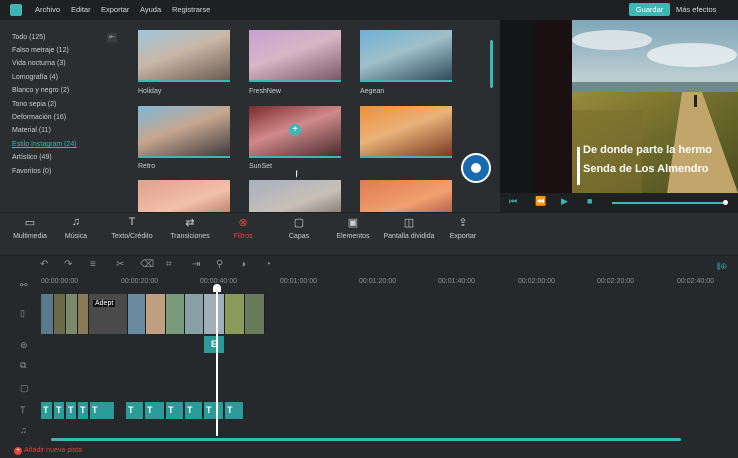 This screenshot has height=458, width=738. I want to click on filter-label-retro: Retro, so click(147, 166).